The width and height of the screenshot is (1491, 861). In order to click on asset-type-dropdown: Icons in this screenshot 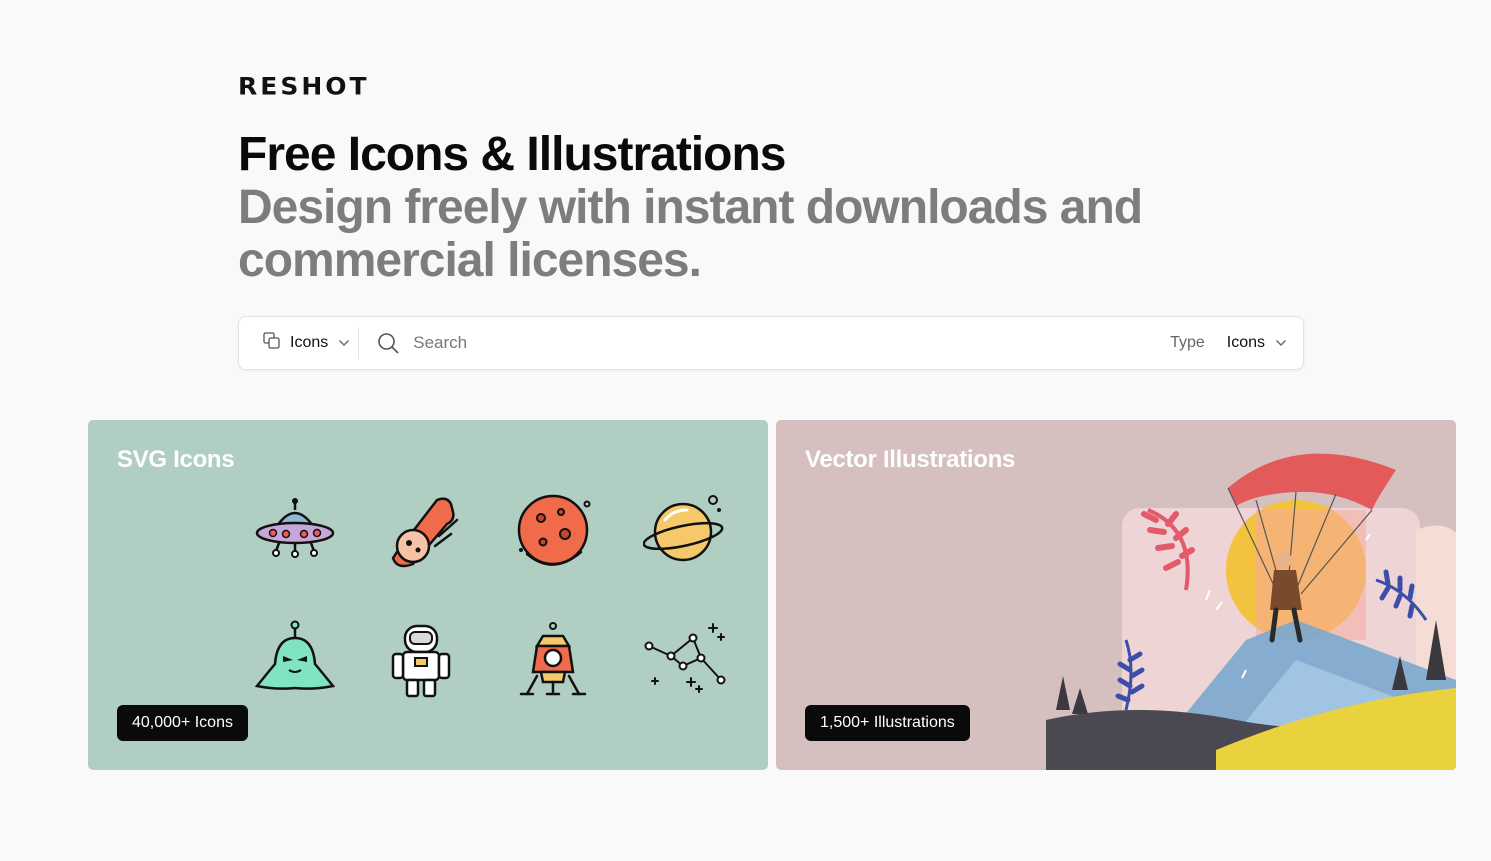, I will do `click(294, 343)`.